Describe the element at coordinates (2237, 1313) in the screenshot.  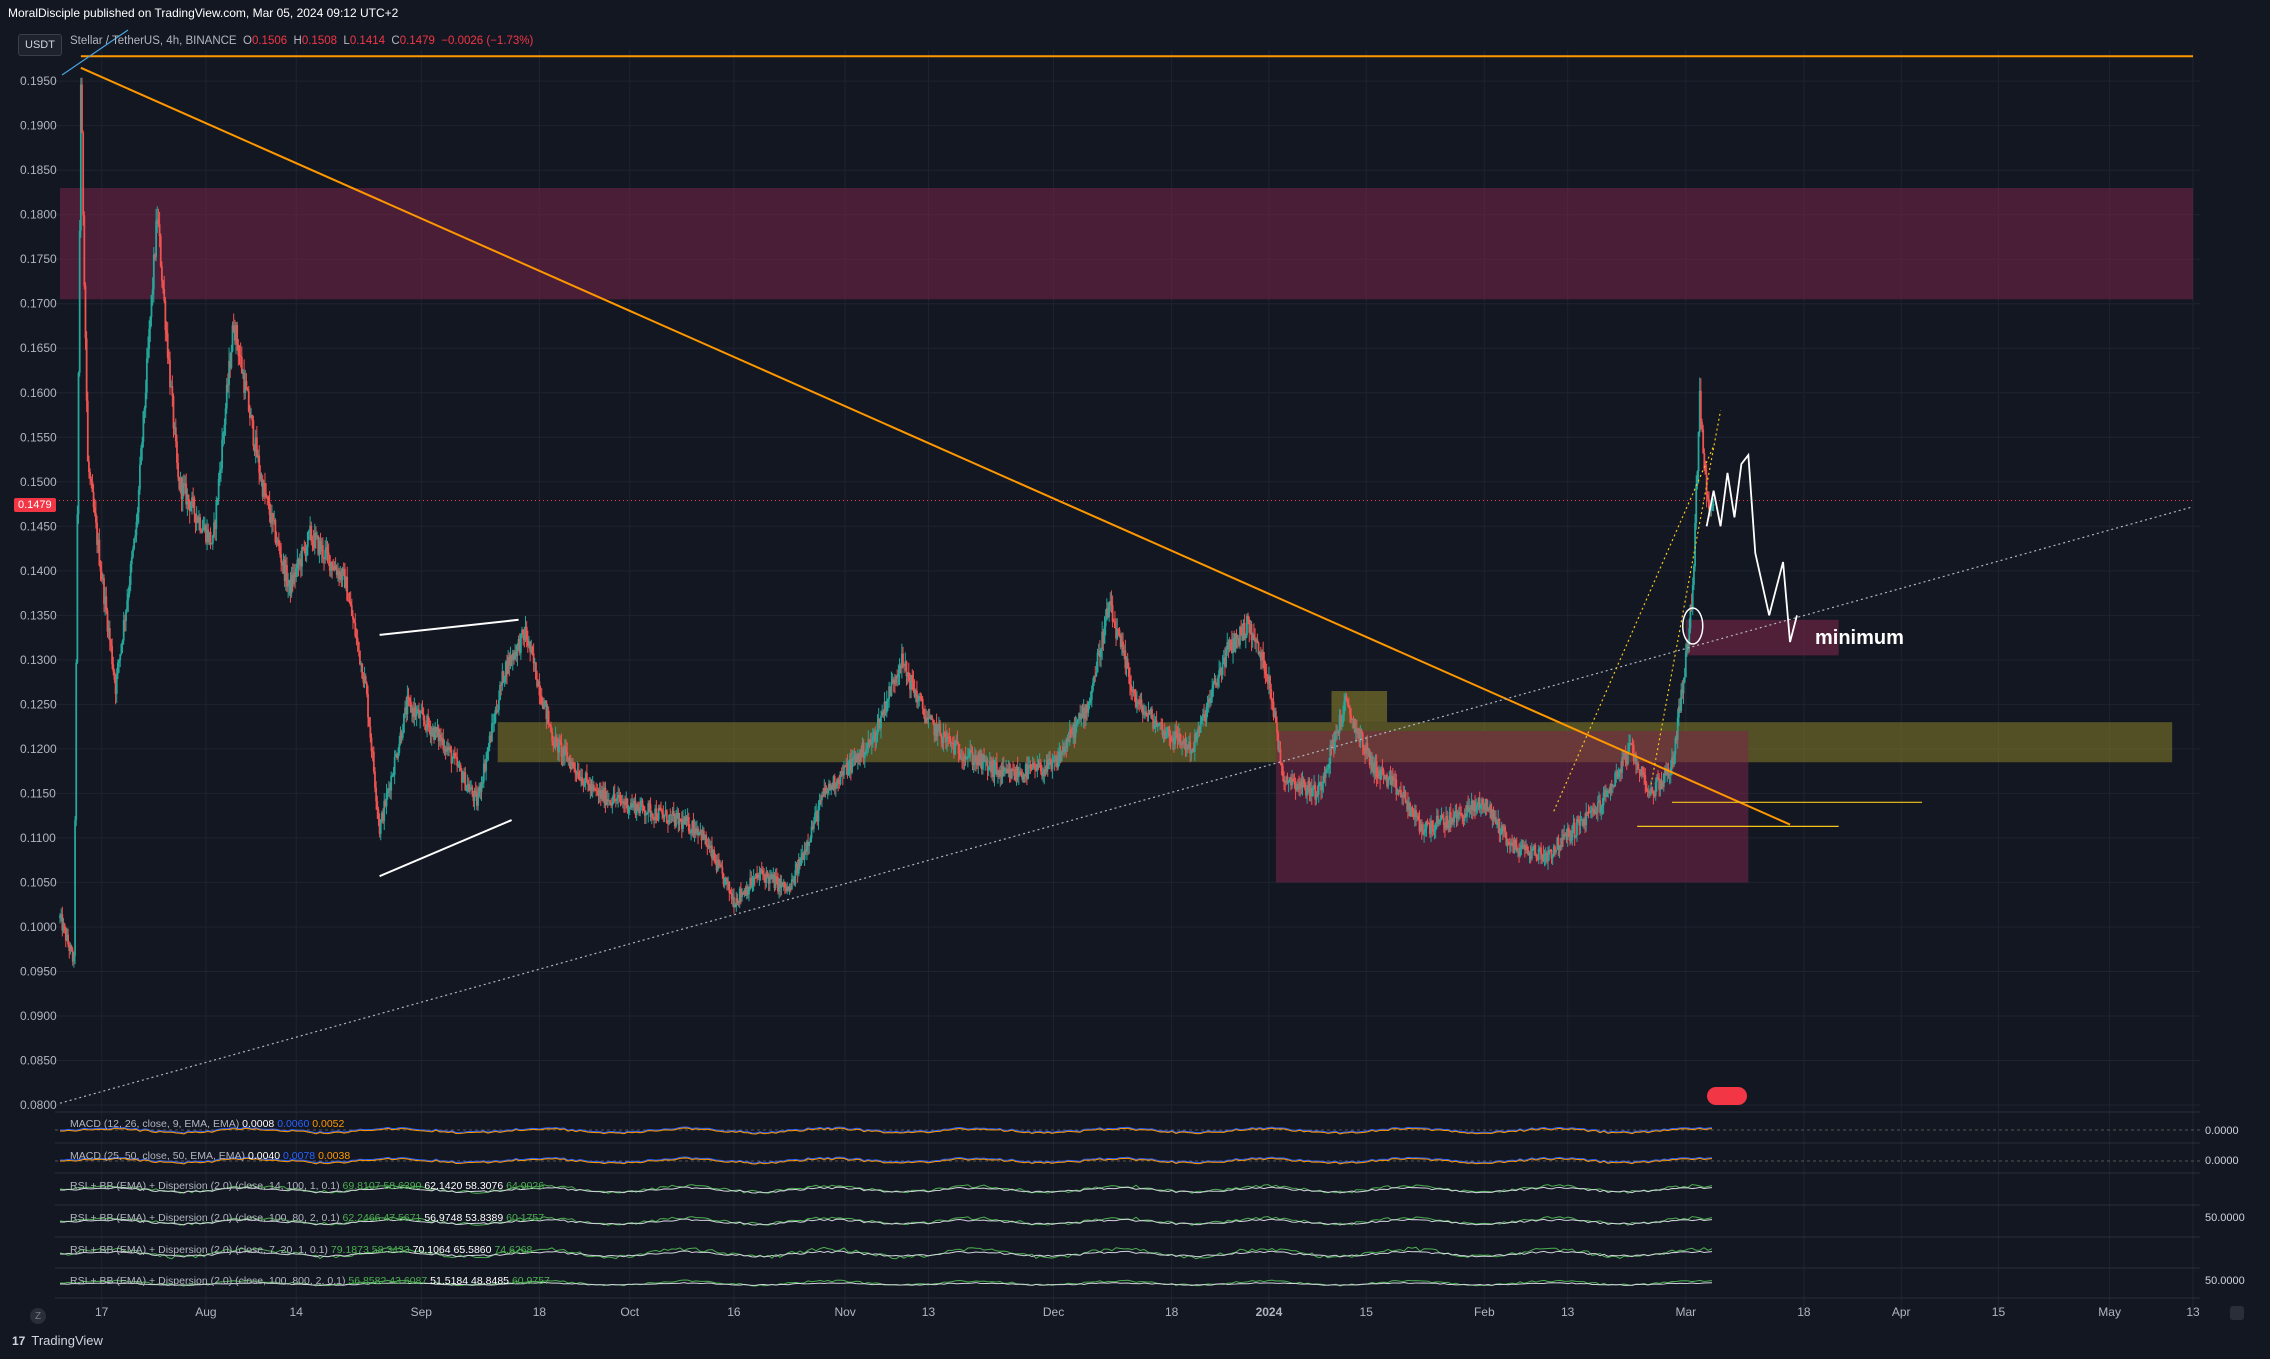
I see `settings-icon` at that location.